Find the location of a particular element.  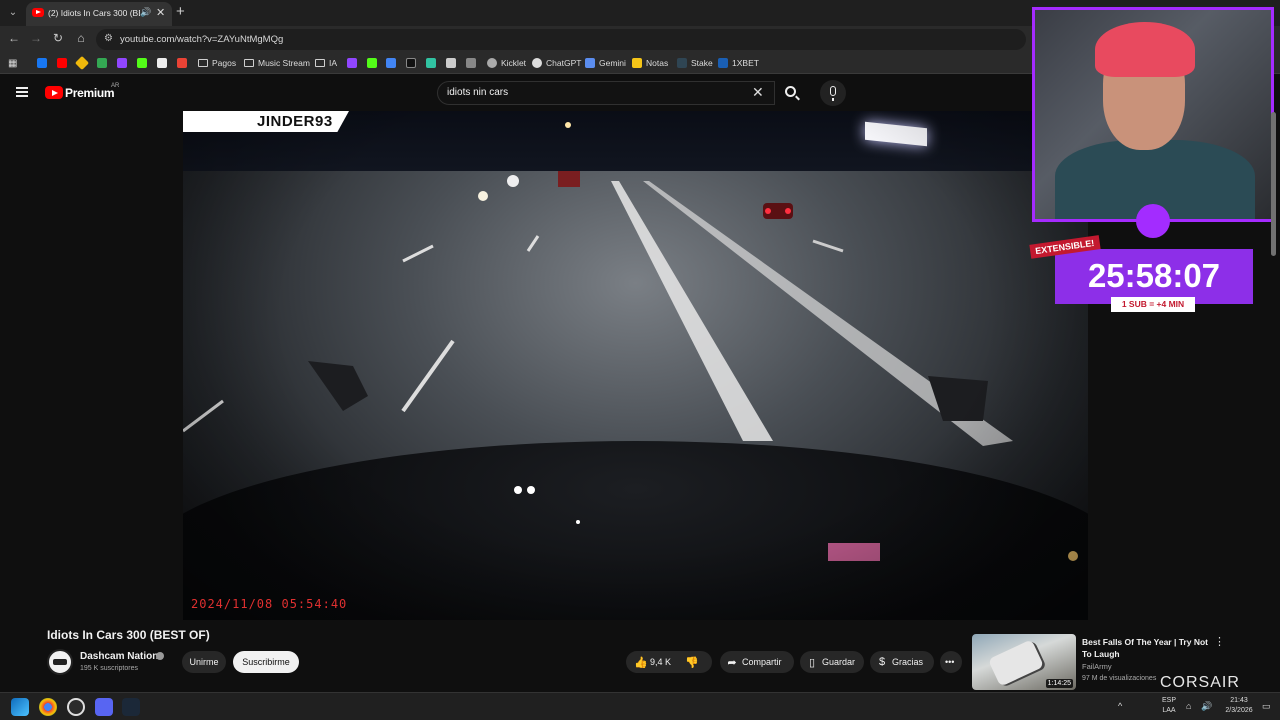

webcam-hair is located at coordinates (1145, 49).